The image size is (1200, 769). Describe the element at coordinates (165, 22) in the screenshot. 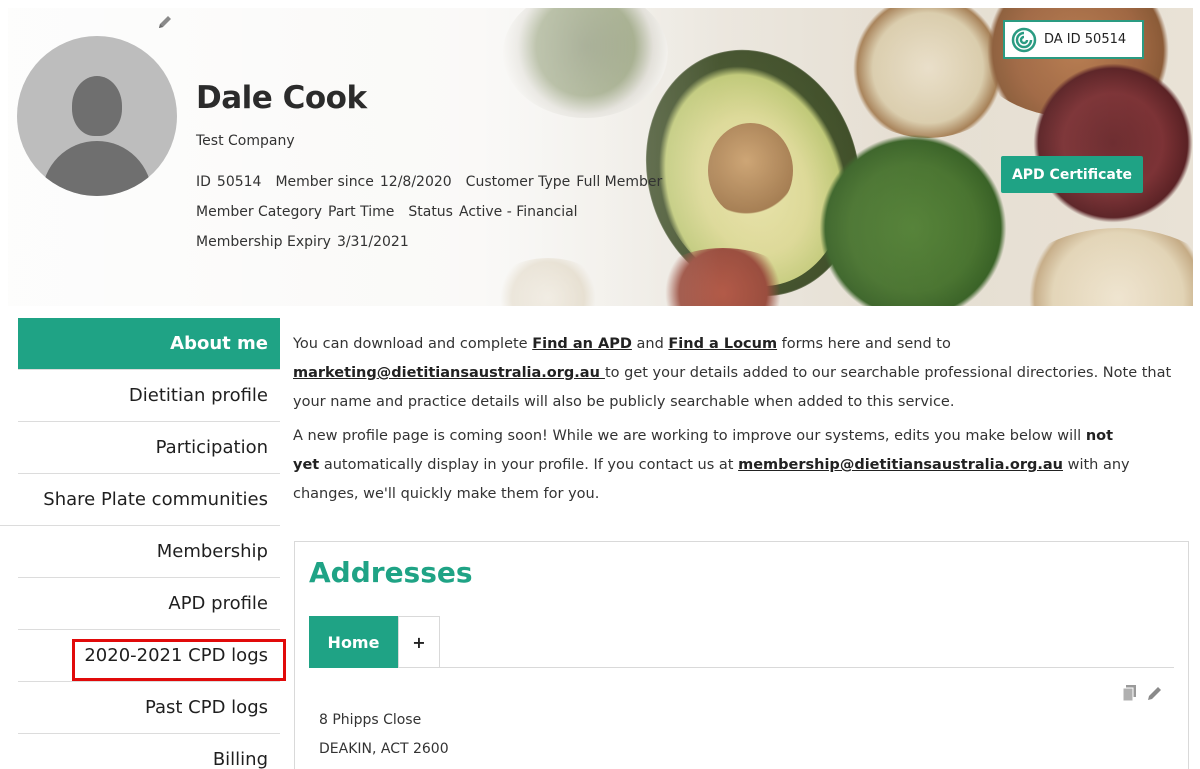

I see `edit-avatar-icon` at that location.